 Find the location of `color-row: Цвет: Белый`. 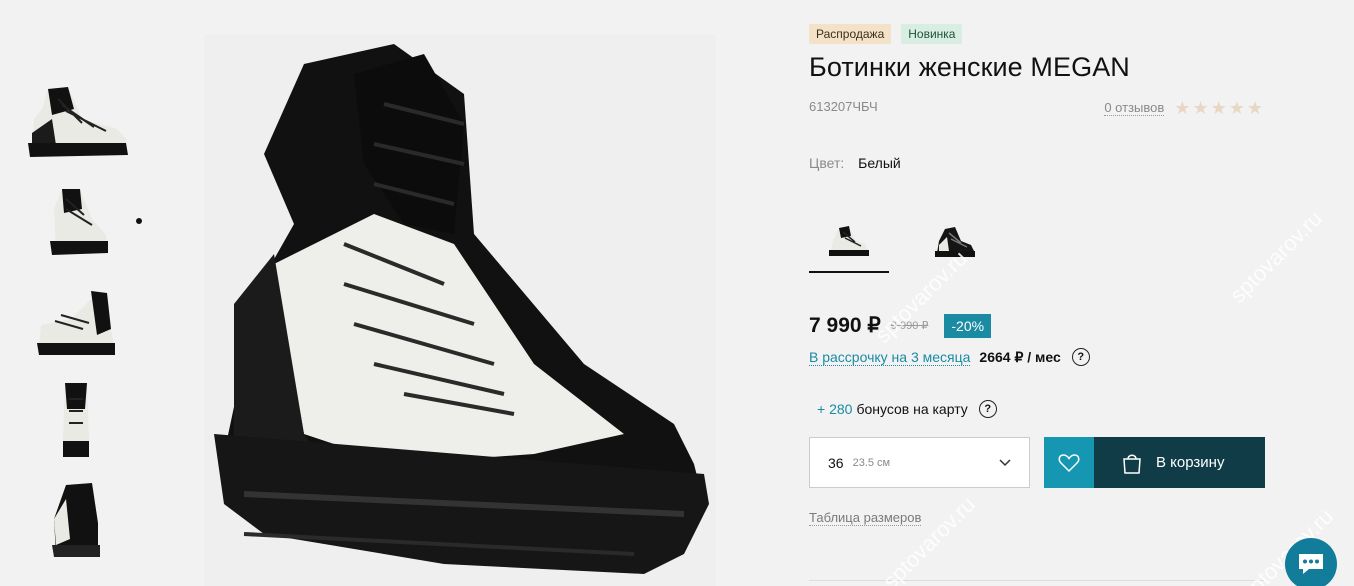

color-row: Цвет: Белый is located at coordinates (1037, 163).